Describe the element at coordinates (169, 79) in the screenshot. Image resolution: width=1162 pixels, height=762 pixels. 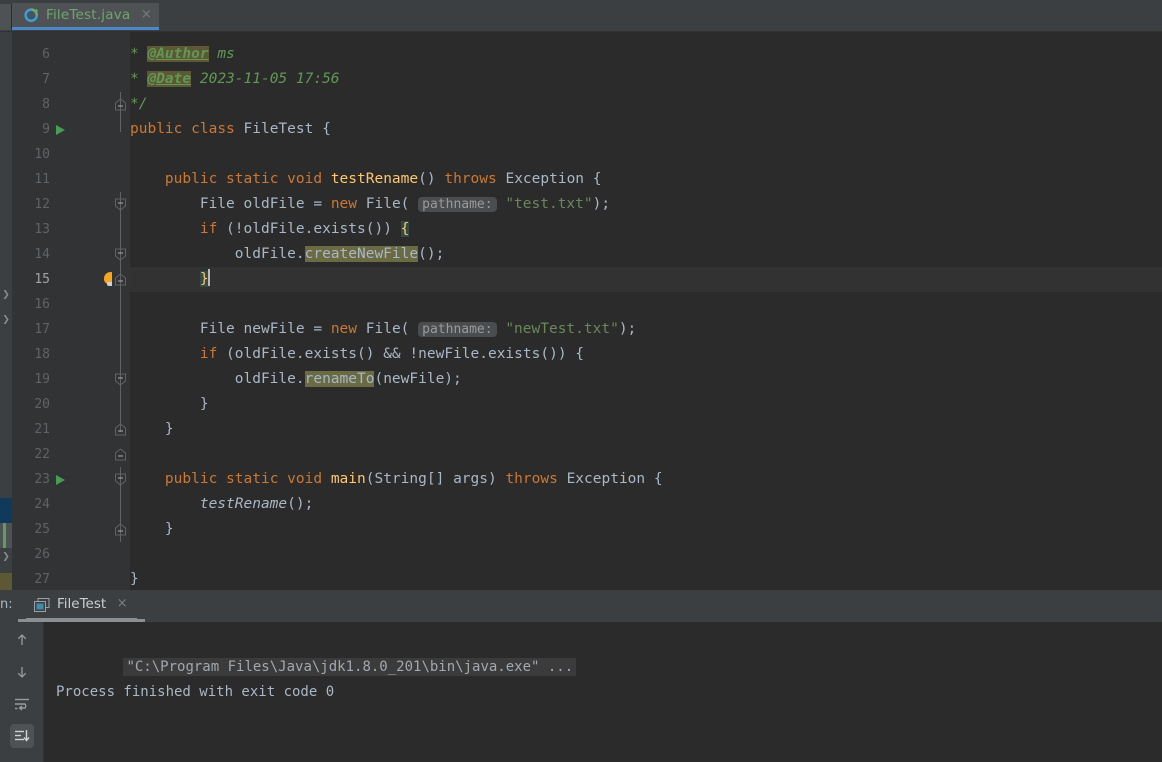
I see `javadoc-tag-date: @Date` at that location.